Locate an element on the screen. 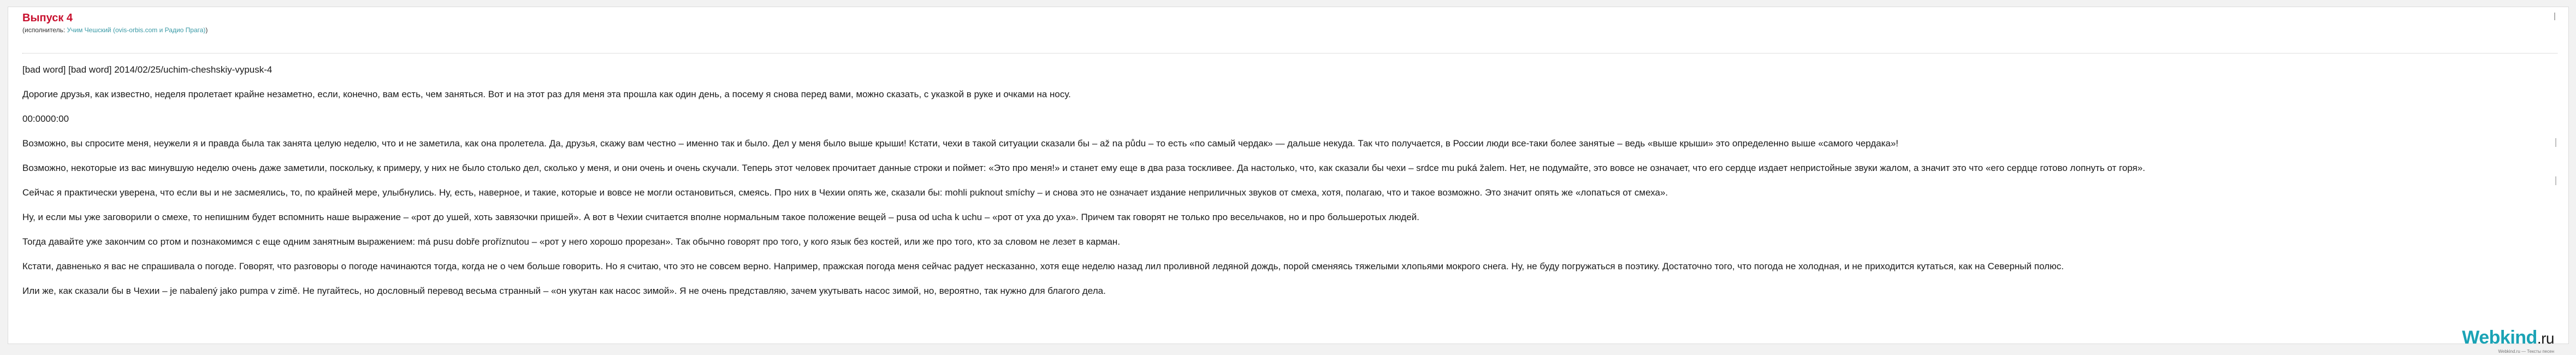 The width and height of the screenshot is (2576, 355). performer-prefix: (исполнитель: is located at coordinates (45, 30).